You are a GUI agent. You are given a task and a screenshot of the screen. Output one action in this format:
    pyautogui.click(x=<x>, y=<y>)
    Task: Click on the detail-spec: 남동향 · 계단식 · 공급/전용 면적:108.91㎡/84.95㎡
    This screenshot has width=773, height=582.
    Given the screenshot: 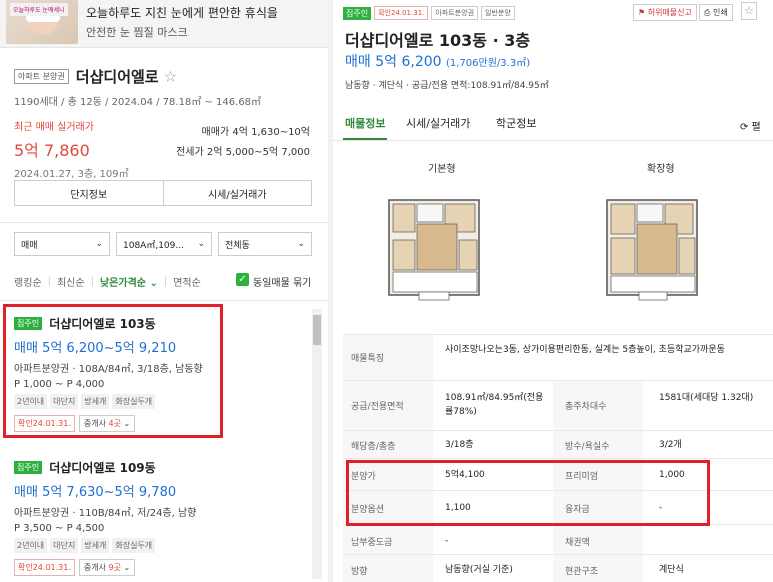 What is the action you would take?
    pyautogui.click(x=447, y=86)
    